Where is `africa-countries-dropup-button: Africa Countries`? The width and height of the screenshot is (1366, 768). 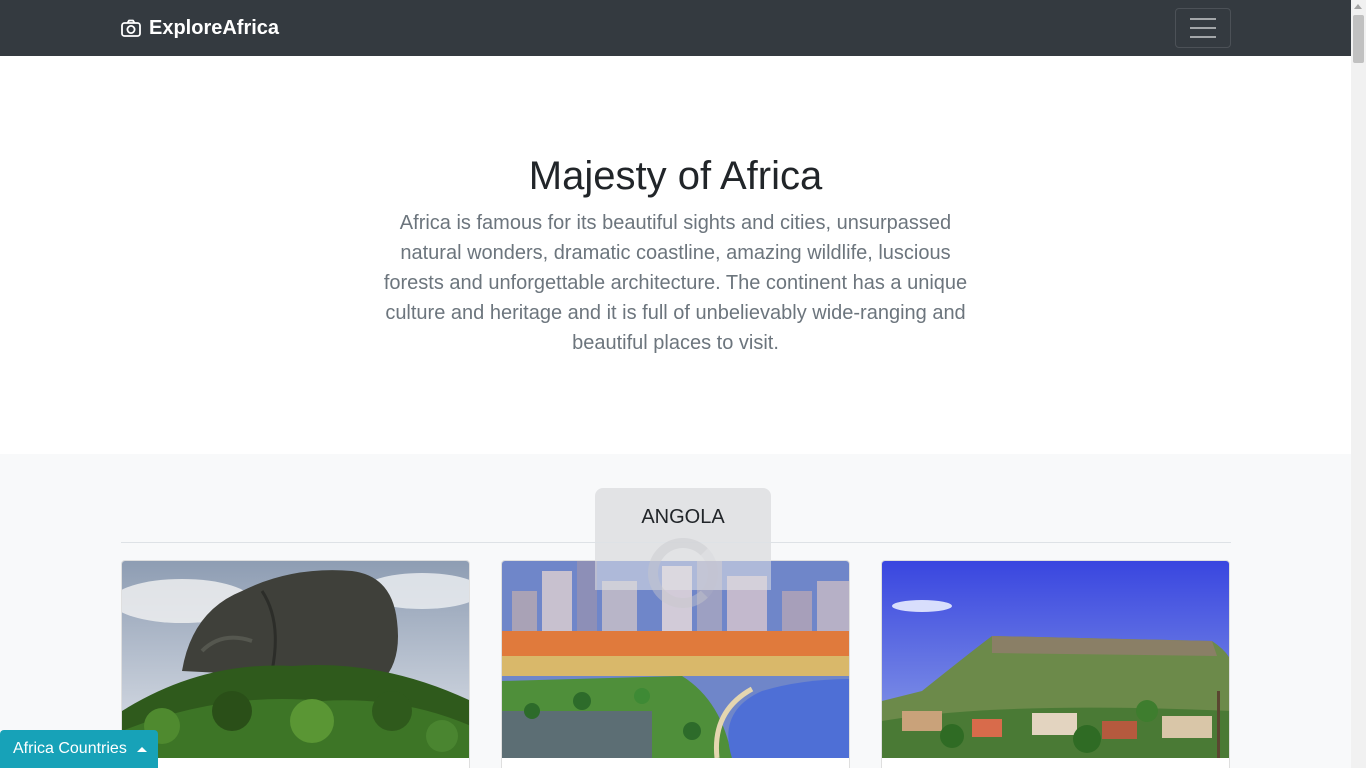
africa-countries-dropup-button: Africa Countries is located at coordinates (79, 749).